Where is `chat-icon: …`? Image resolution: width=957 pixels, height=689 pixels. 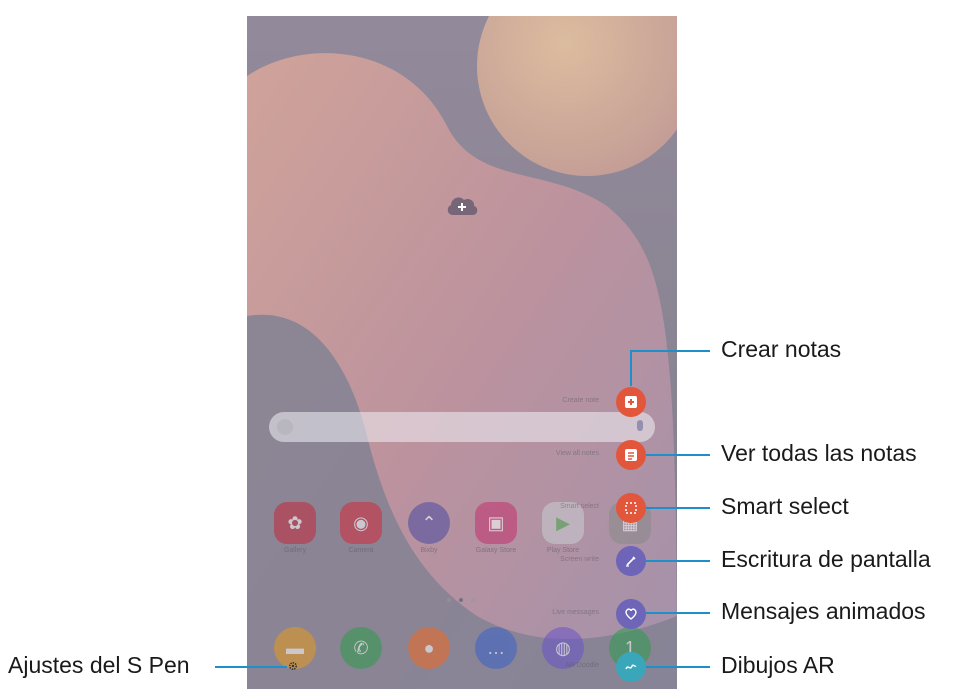 chat-icon: … is located at coordinates (496, 647).